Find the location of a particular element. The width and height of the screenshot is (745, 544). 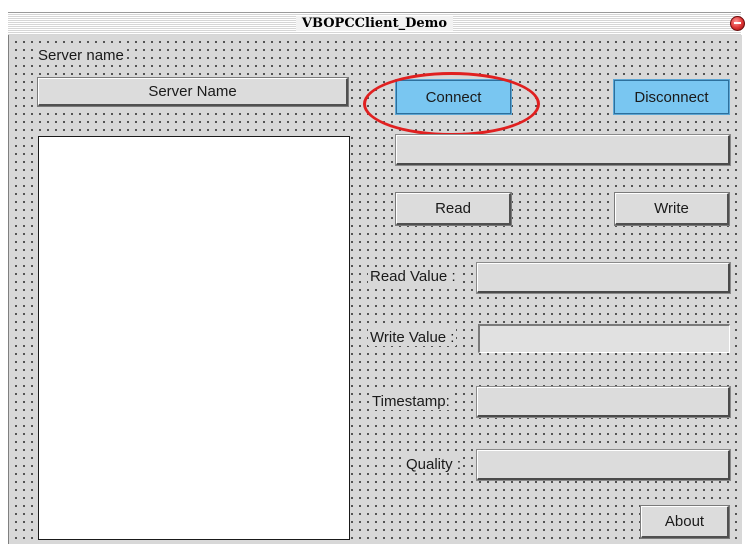

server-name-label: Server name is located at coordinates (81, 55).